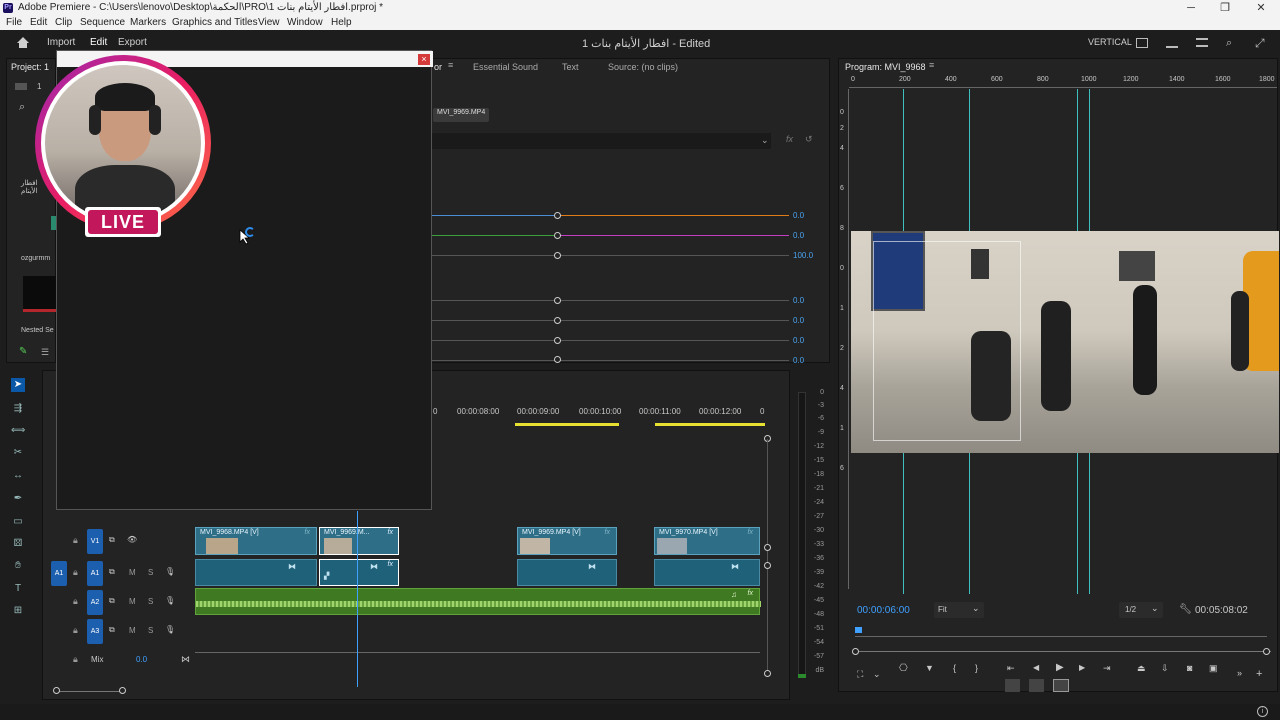 This screenshot has height=720, width=1280. What do you see at coordinates (95, 573) in the screenshot?
I see `track-target-a1: A1` at bounding box center [95, 573].